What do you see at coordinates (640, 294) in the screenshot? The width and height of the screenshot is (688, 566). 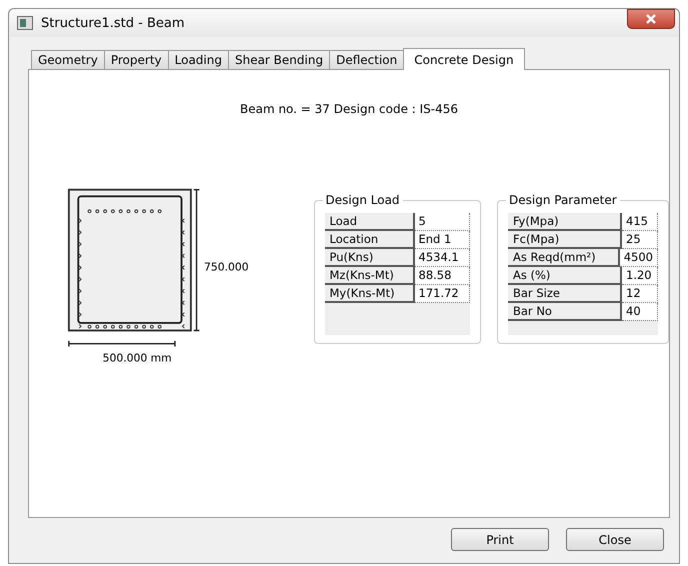 I see `grid-value: 12` at bounding box center [640, 294].